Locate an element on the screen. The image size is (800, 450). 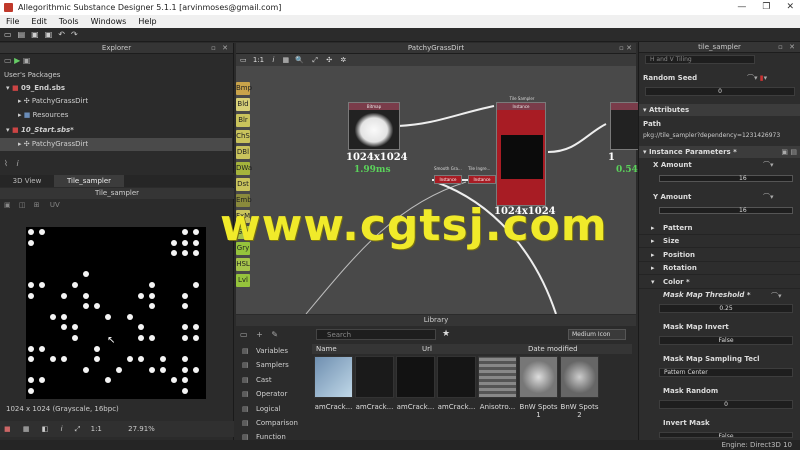
library-category-samplers: ▤ Samplers is located at coordinates (272, 365).